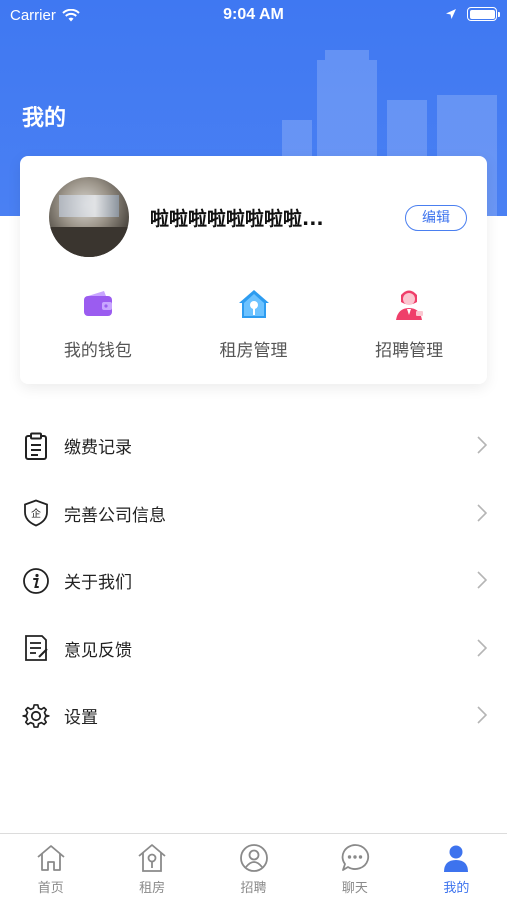 This screenshot has width=507, height=900. I want to click on menu-item-label: 缴费记录, so click(98, 448).